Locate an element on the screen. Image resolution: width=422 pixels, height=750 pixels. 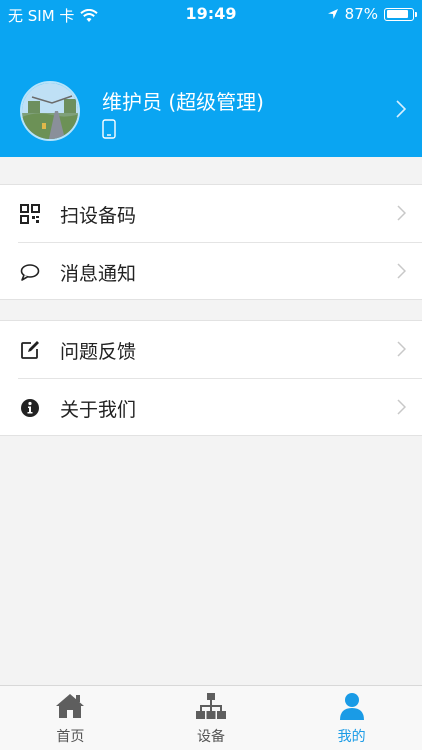
tab-mine: 我的 is located at coordinates (351, 718).